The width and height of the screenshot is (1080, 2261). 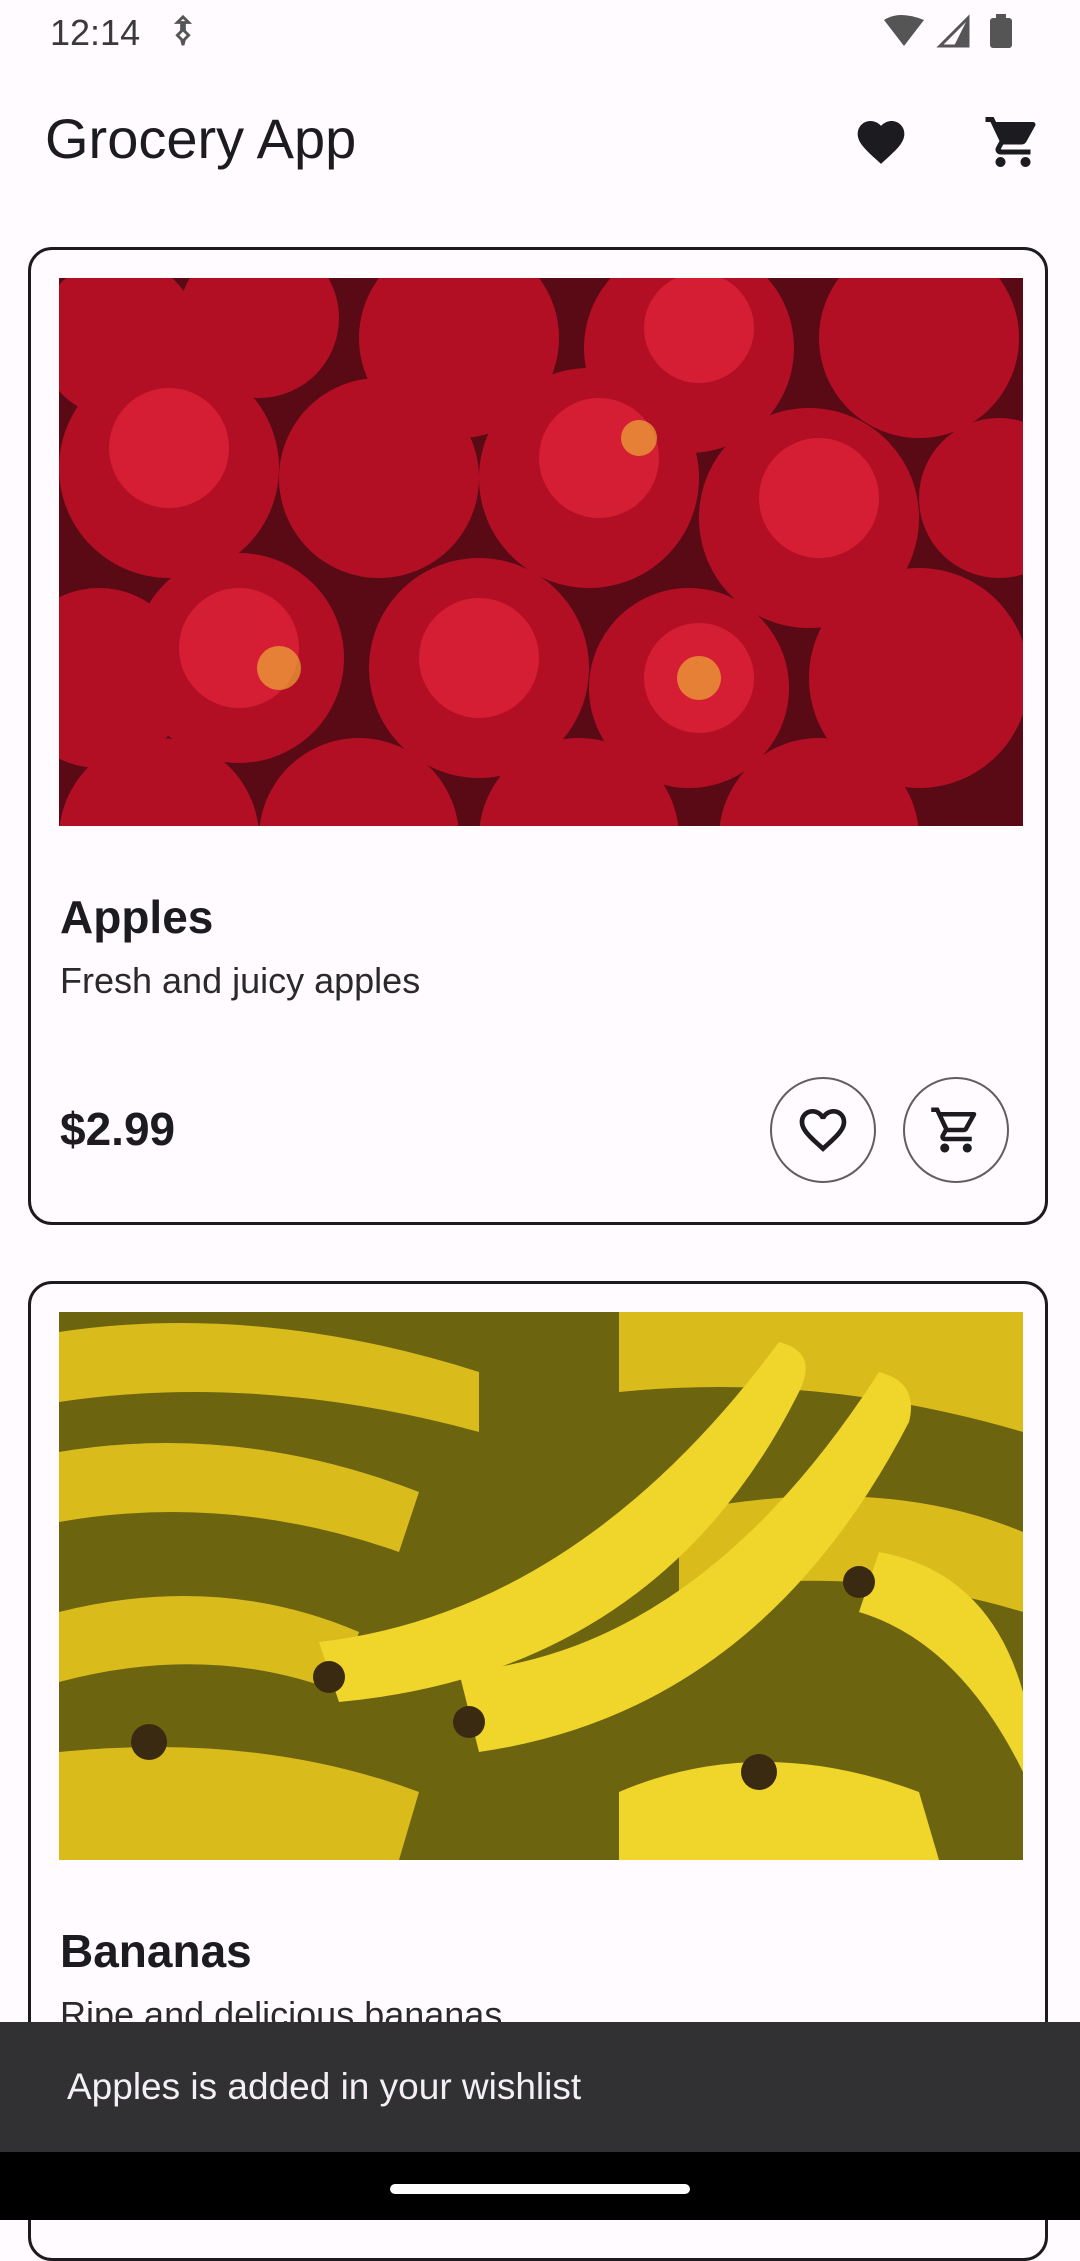 I want to click on status-icons, so click(x=948, y=31).